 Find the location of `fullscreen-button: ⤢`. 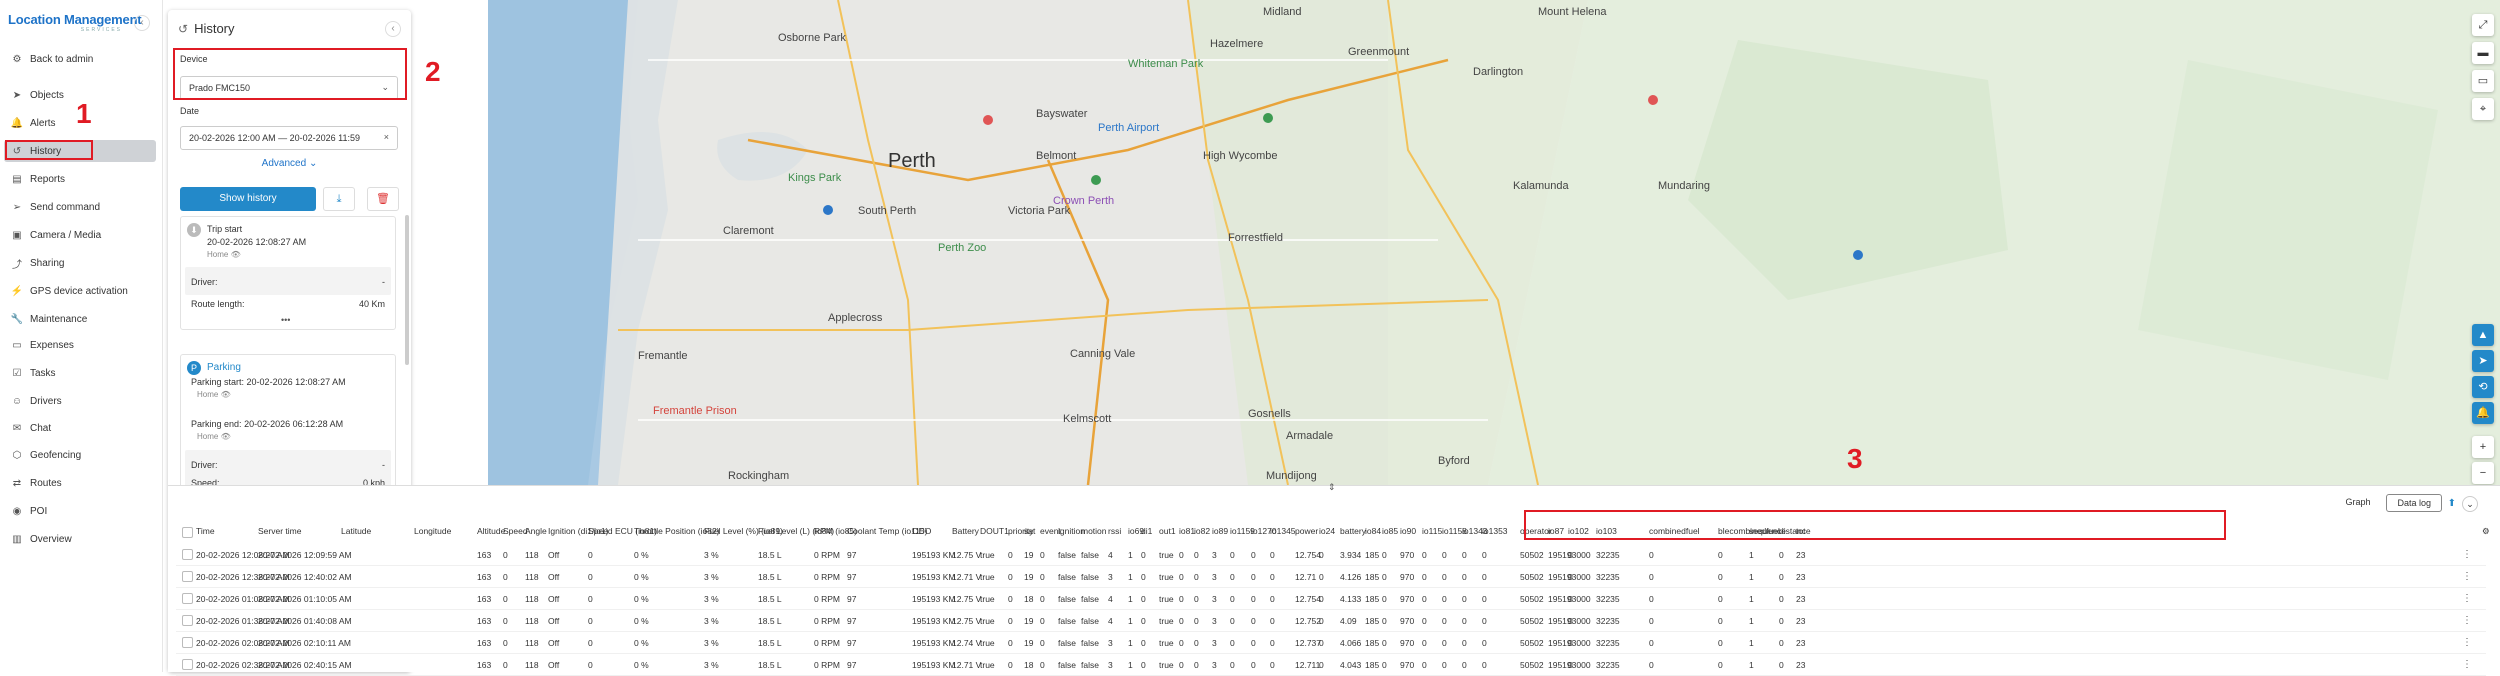

fullscreen-button: ⤢ is located at coordinates (2483, 25).